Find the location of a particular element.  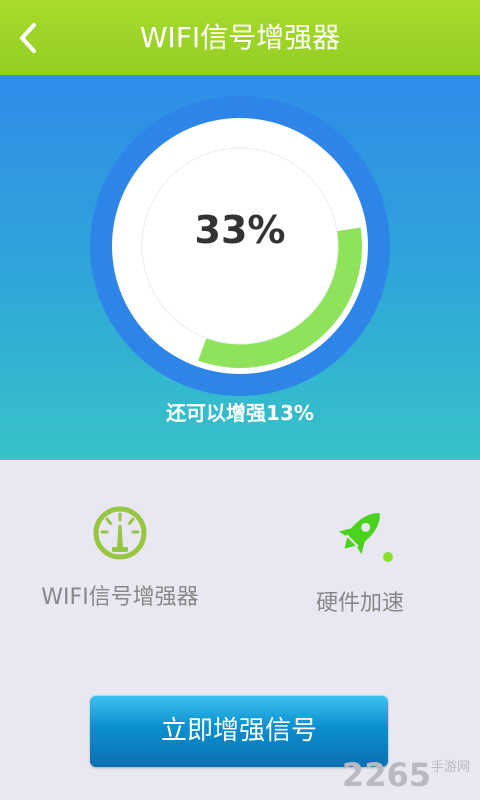

watermark-logo: 2265手游网 is located at coordinates (406, 775).